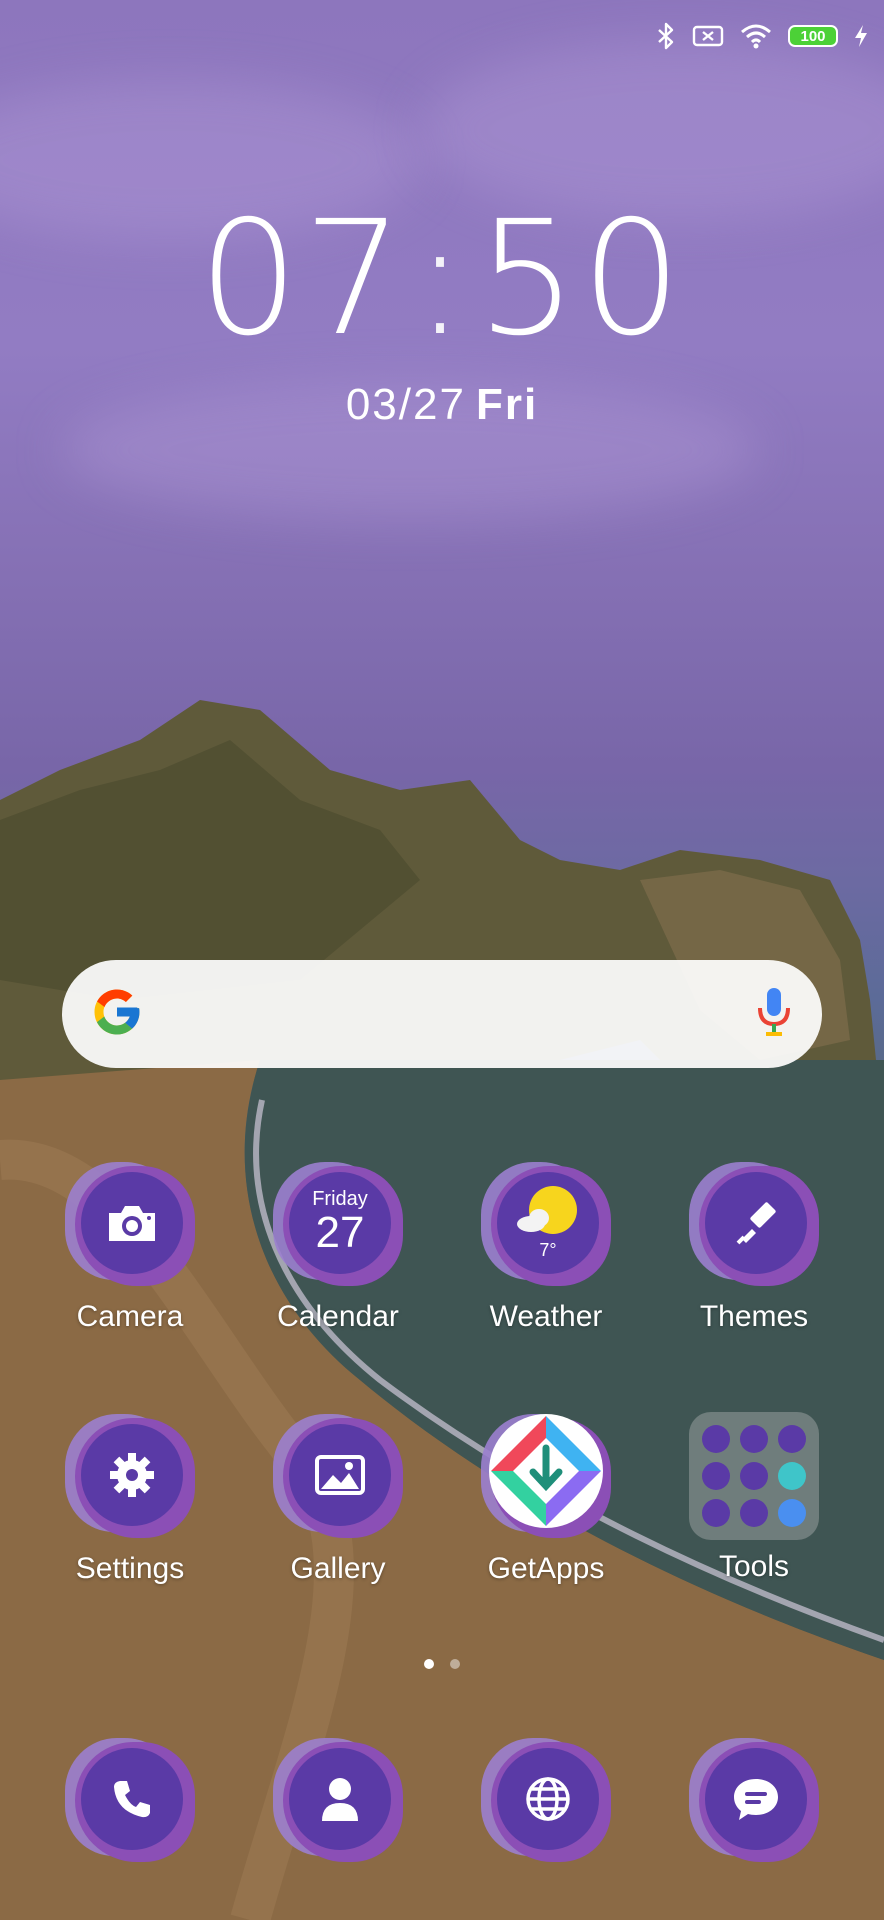 The image size is (884, 1920). I want to click on no-sim-icon, so click(708, 36).